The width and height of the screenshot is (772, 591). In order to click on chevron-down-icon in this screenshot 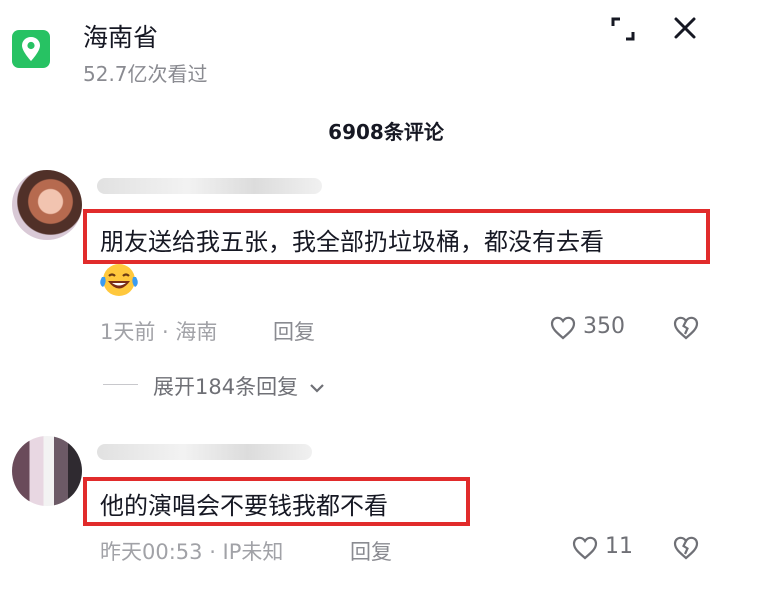, I will do `click(317, 388)`.